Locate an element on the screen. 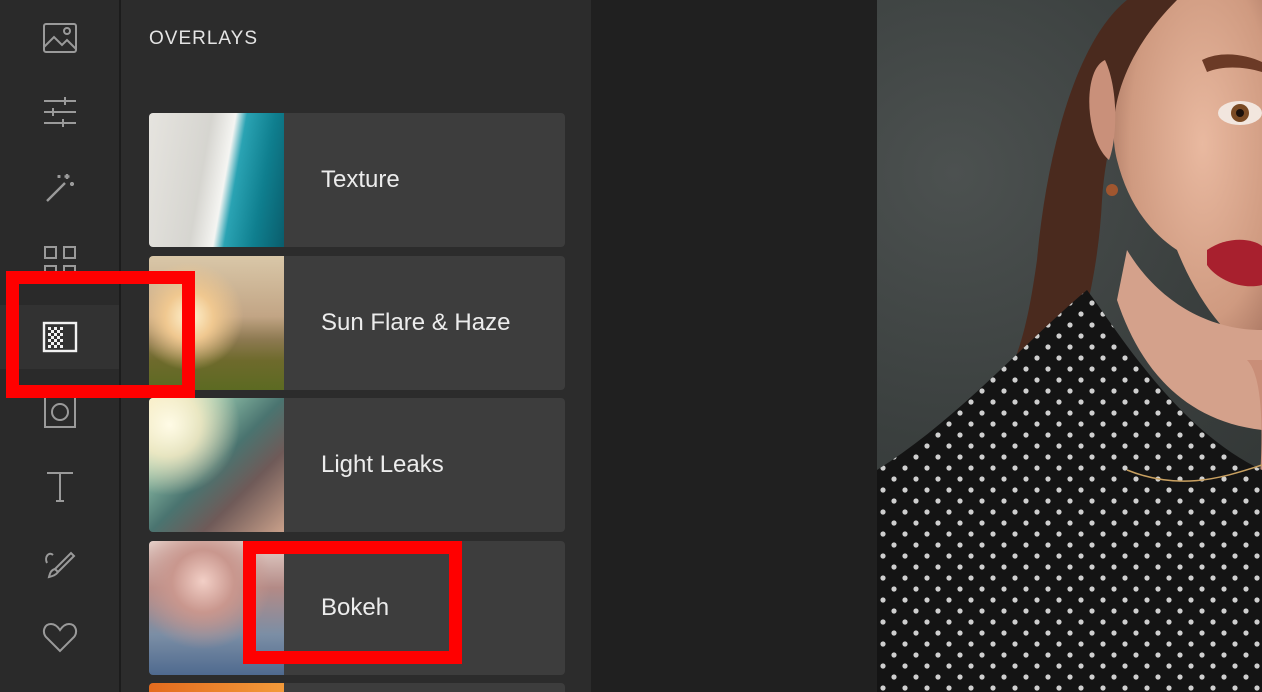 Image resolution: width=1262 pixels, height=692 pixels. overlay-card-partial is located at coordinates (357, 687).